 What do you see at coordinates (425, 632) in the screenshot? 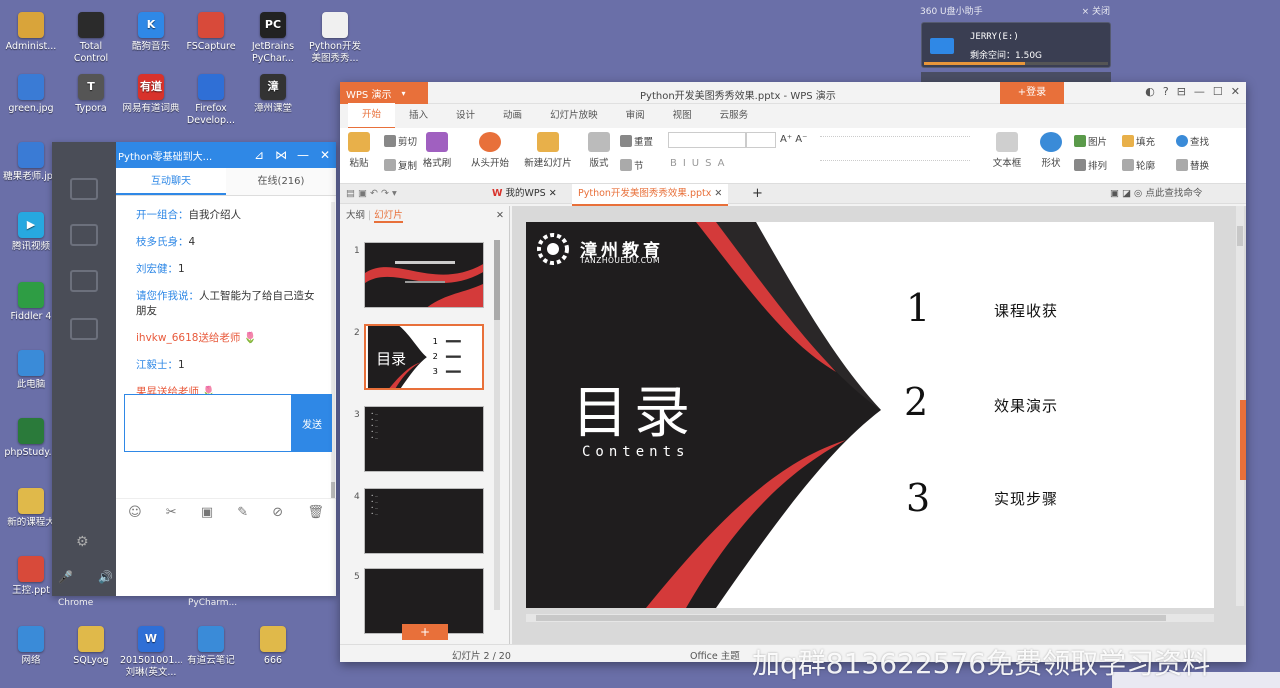
I see `add-slide-button: +` at bounding box center [425, 632].